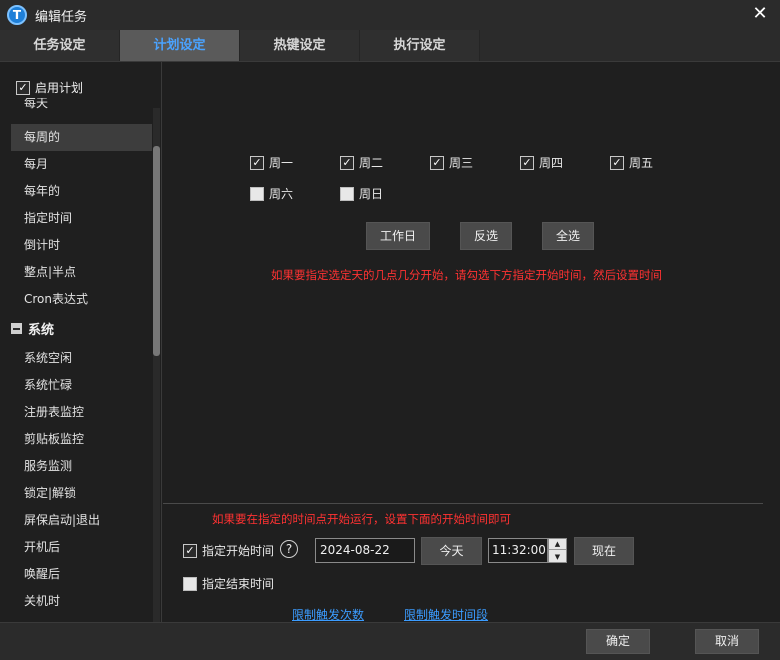 The width and height of the screenshot is (780, 660). Describe the element at coordinates (59, 88) in the screenshot. I see `enable-schedule-label: 启用计划` at that location.